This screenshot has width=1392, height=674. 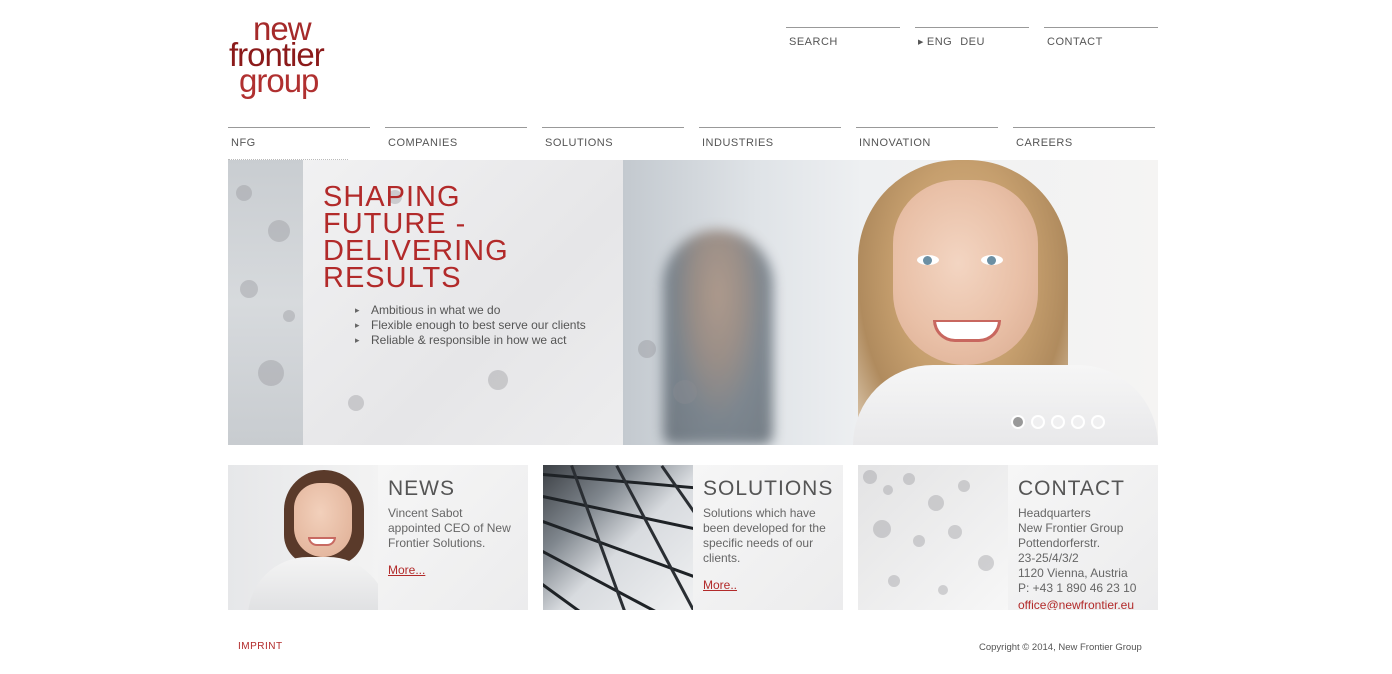 What do you see at coordinates (299, 59) in the screenshot?
I see `company-logo: new frontier group` at bounding box center [299, 59].